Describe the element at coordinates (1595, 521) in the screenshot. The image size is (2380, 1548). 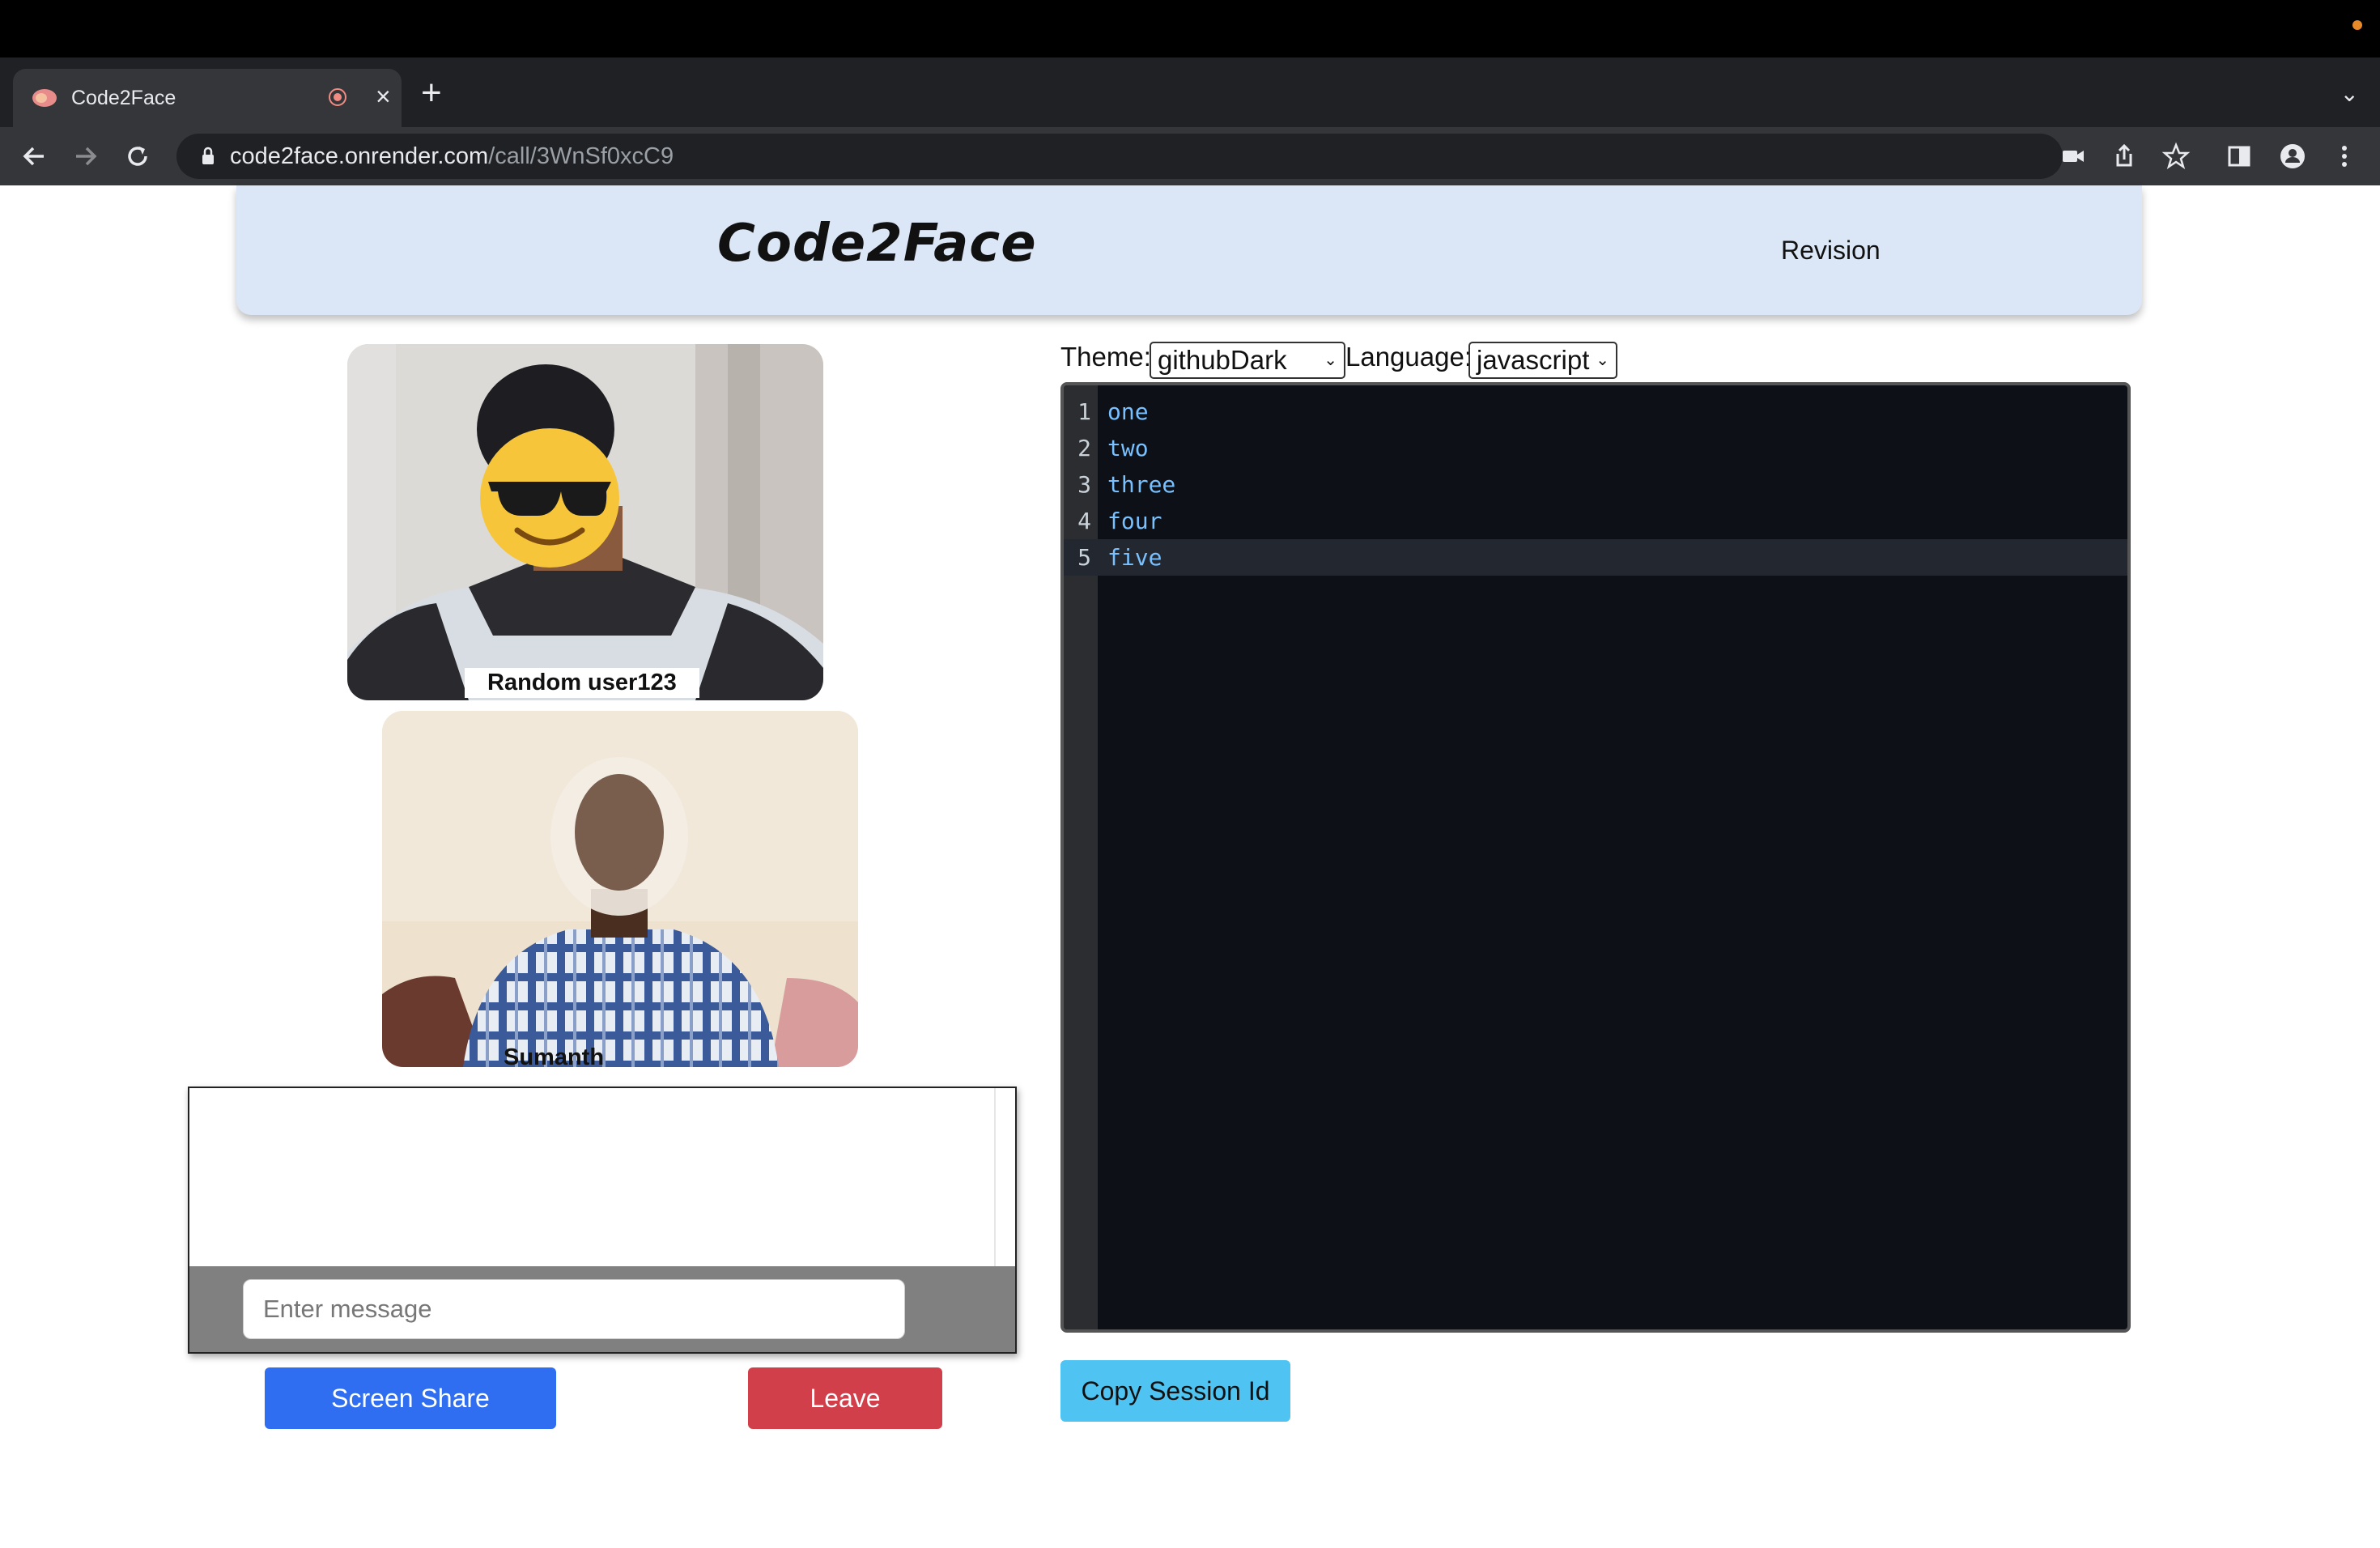
I see `code-line: 4 four` at that location.